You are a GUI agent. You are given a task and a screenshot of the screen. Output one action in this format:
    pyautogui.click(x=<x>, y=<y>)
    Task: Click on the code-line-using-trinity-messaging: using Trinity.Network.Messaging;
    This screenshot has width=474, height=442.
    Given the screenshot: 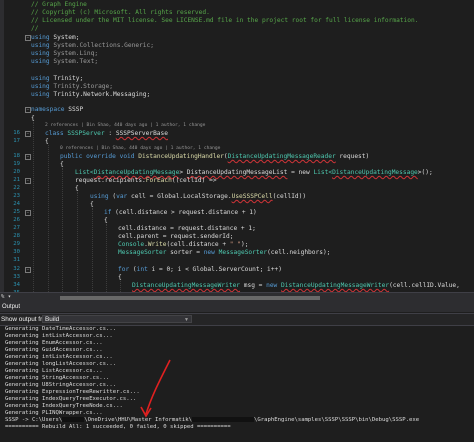 What is the action you would take?
    pyautogui.click(x=91, y=94)
    